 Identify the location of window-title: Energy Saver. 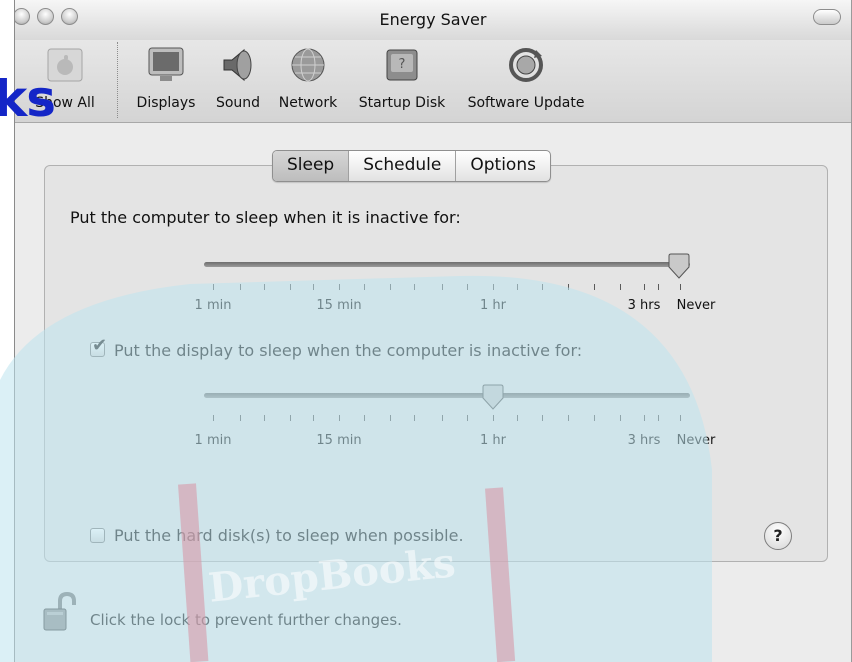
(433, 19).